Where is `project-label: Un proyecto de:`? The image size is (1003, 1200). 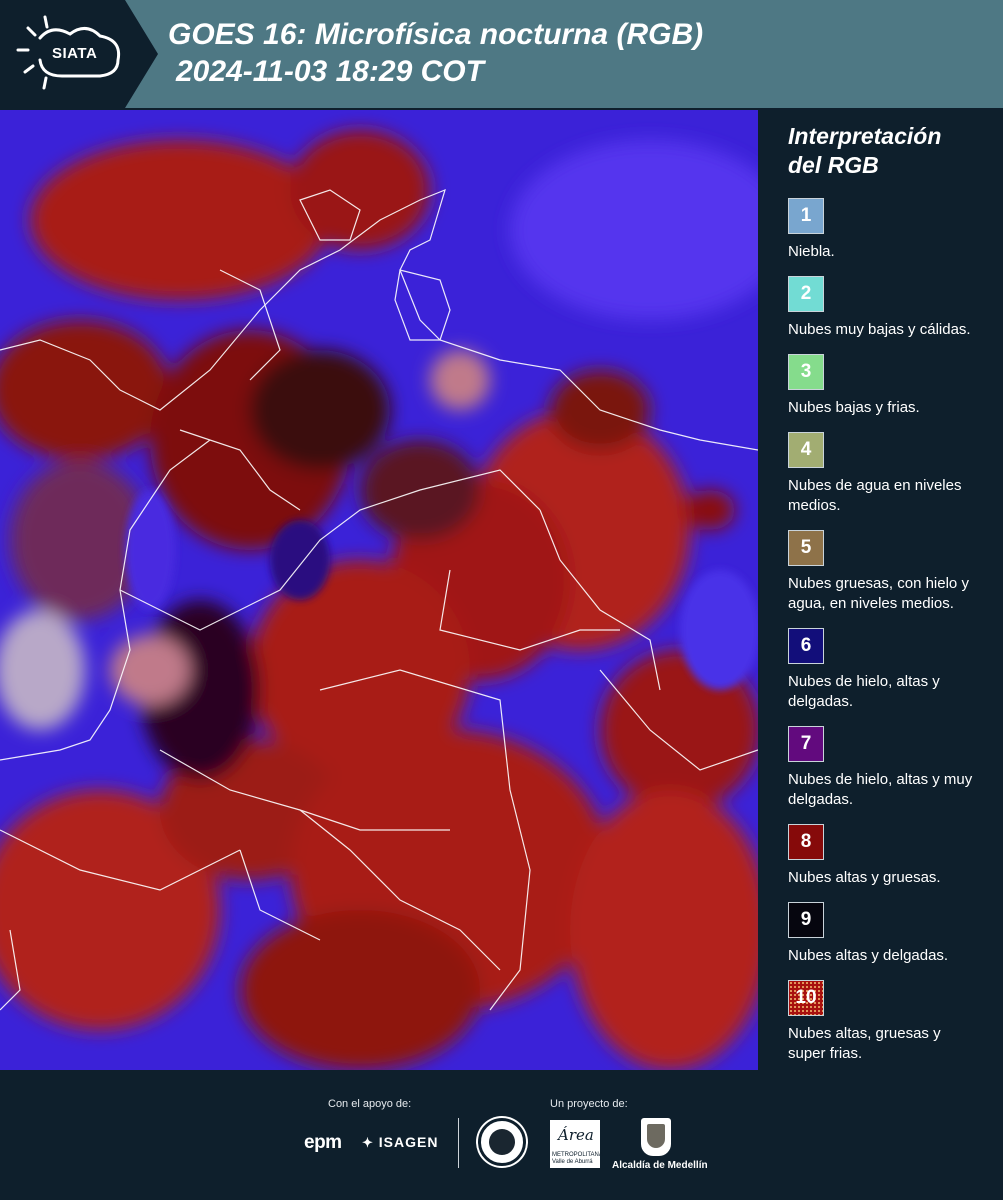
project-label: Un proyecto de: is located at coordinates (589, 1104).